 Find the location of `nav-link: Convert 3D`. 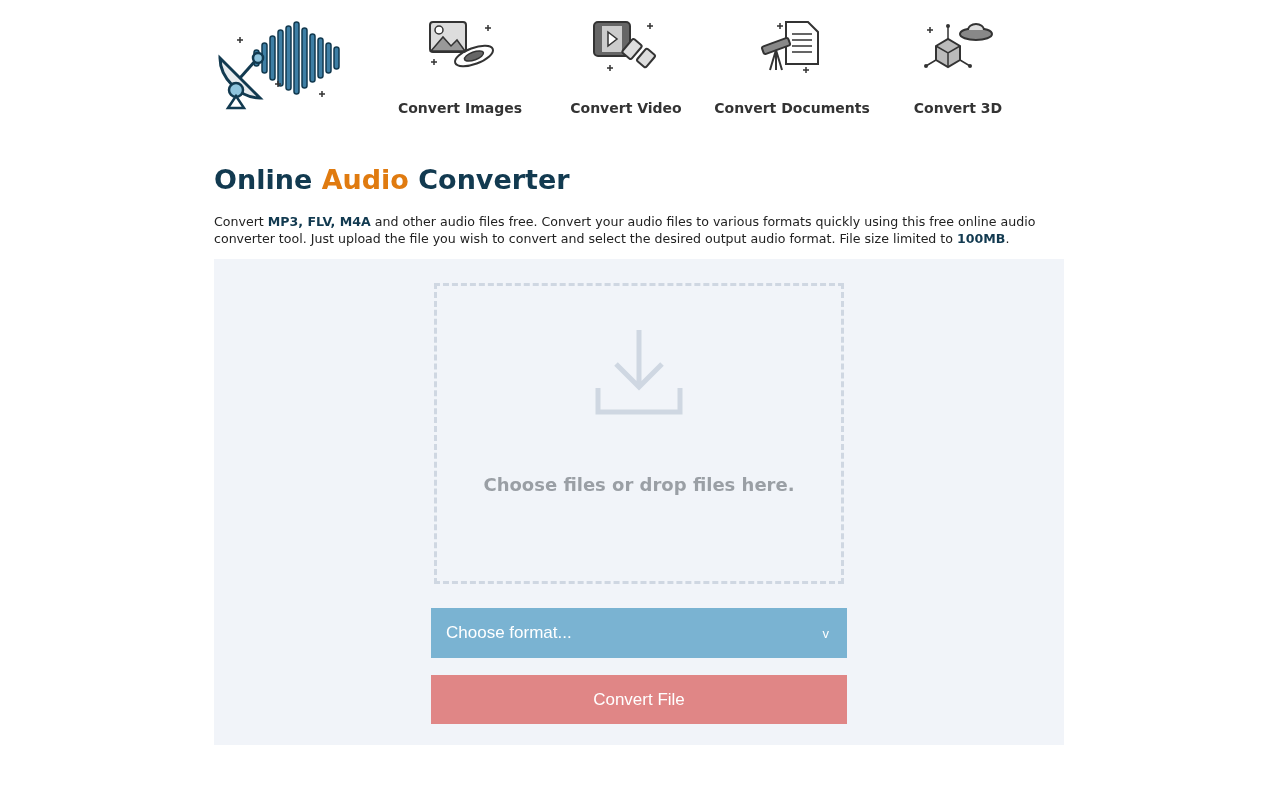

nav-link: Convert 3D is located at coordinates (958, 67).